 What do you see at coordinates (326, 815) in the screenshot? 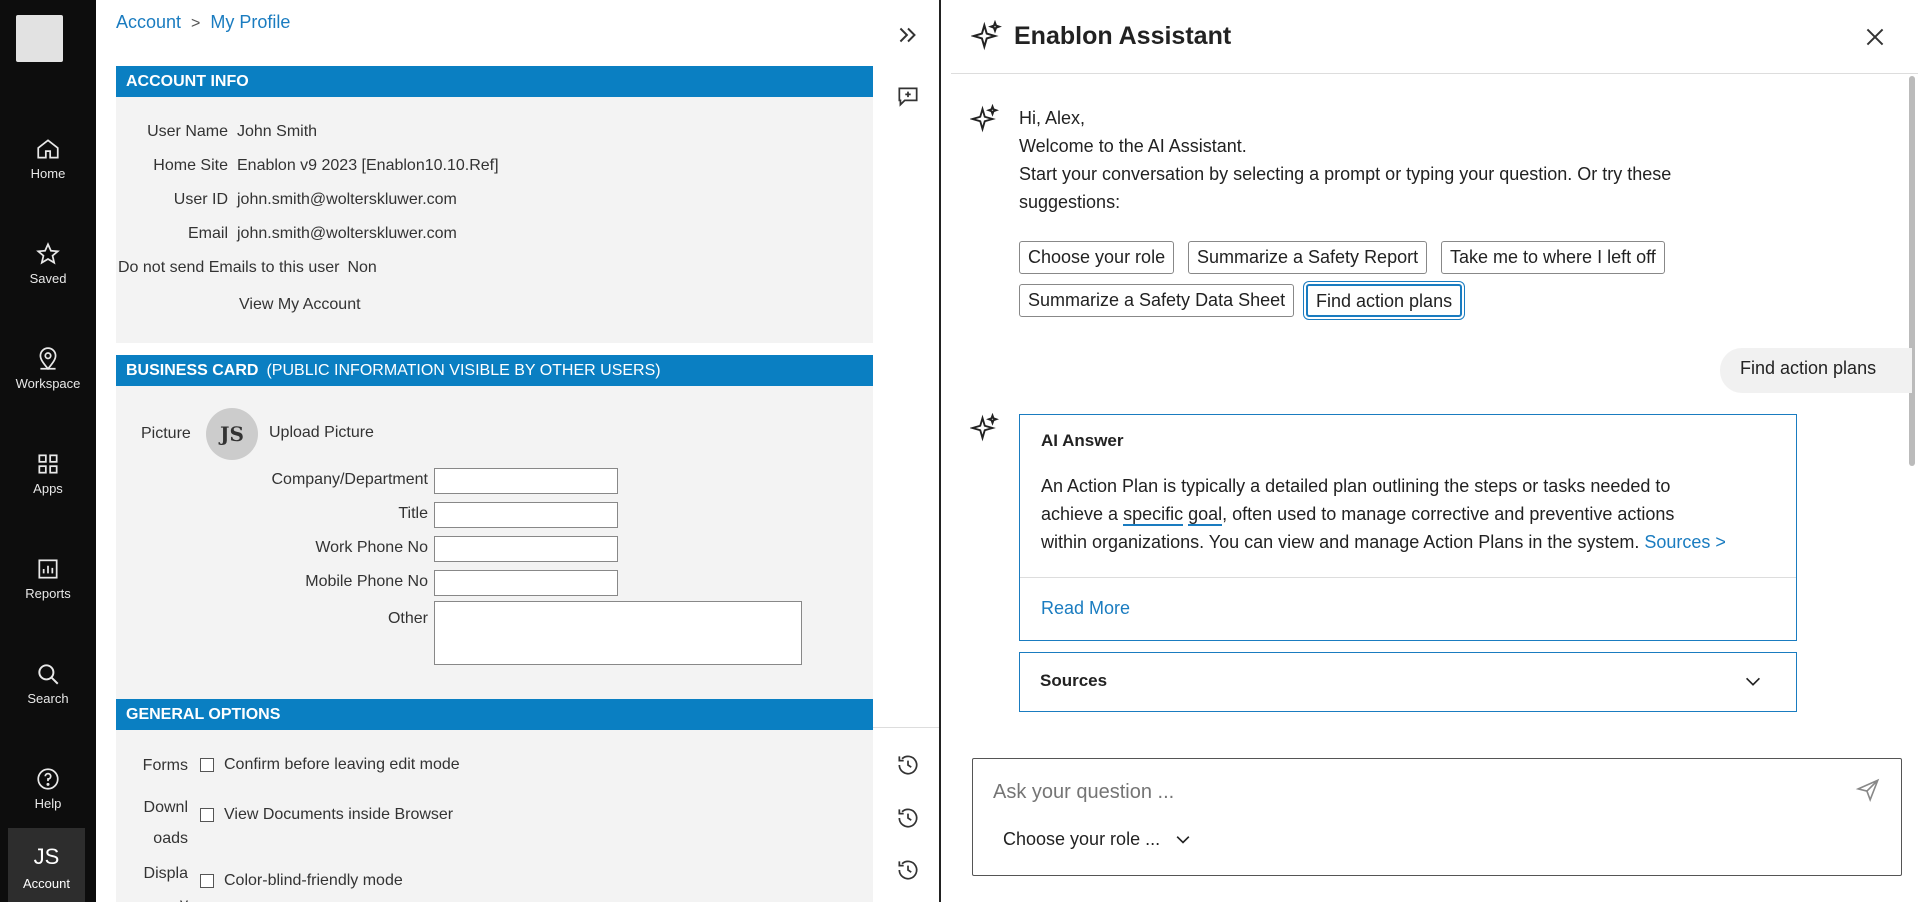
I see `downloads-option: View Documents inside Browser` at bounding box center [326, 815].